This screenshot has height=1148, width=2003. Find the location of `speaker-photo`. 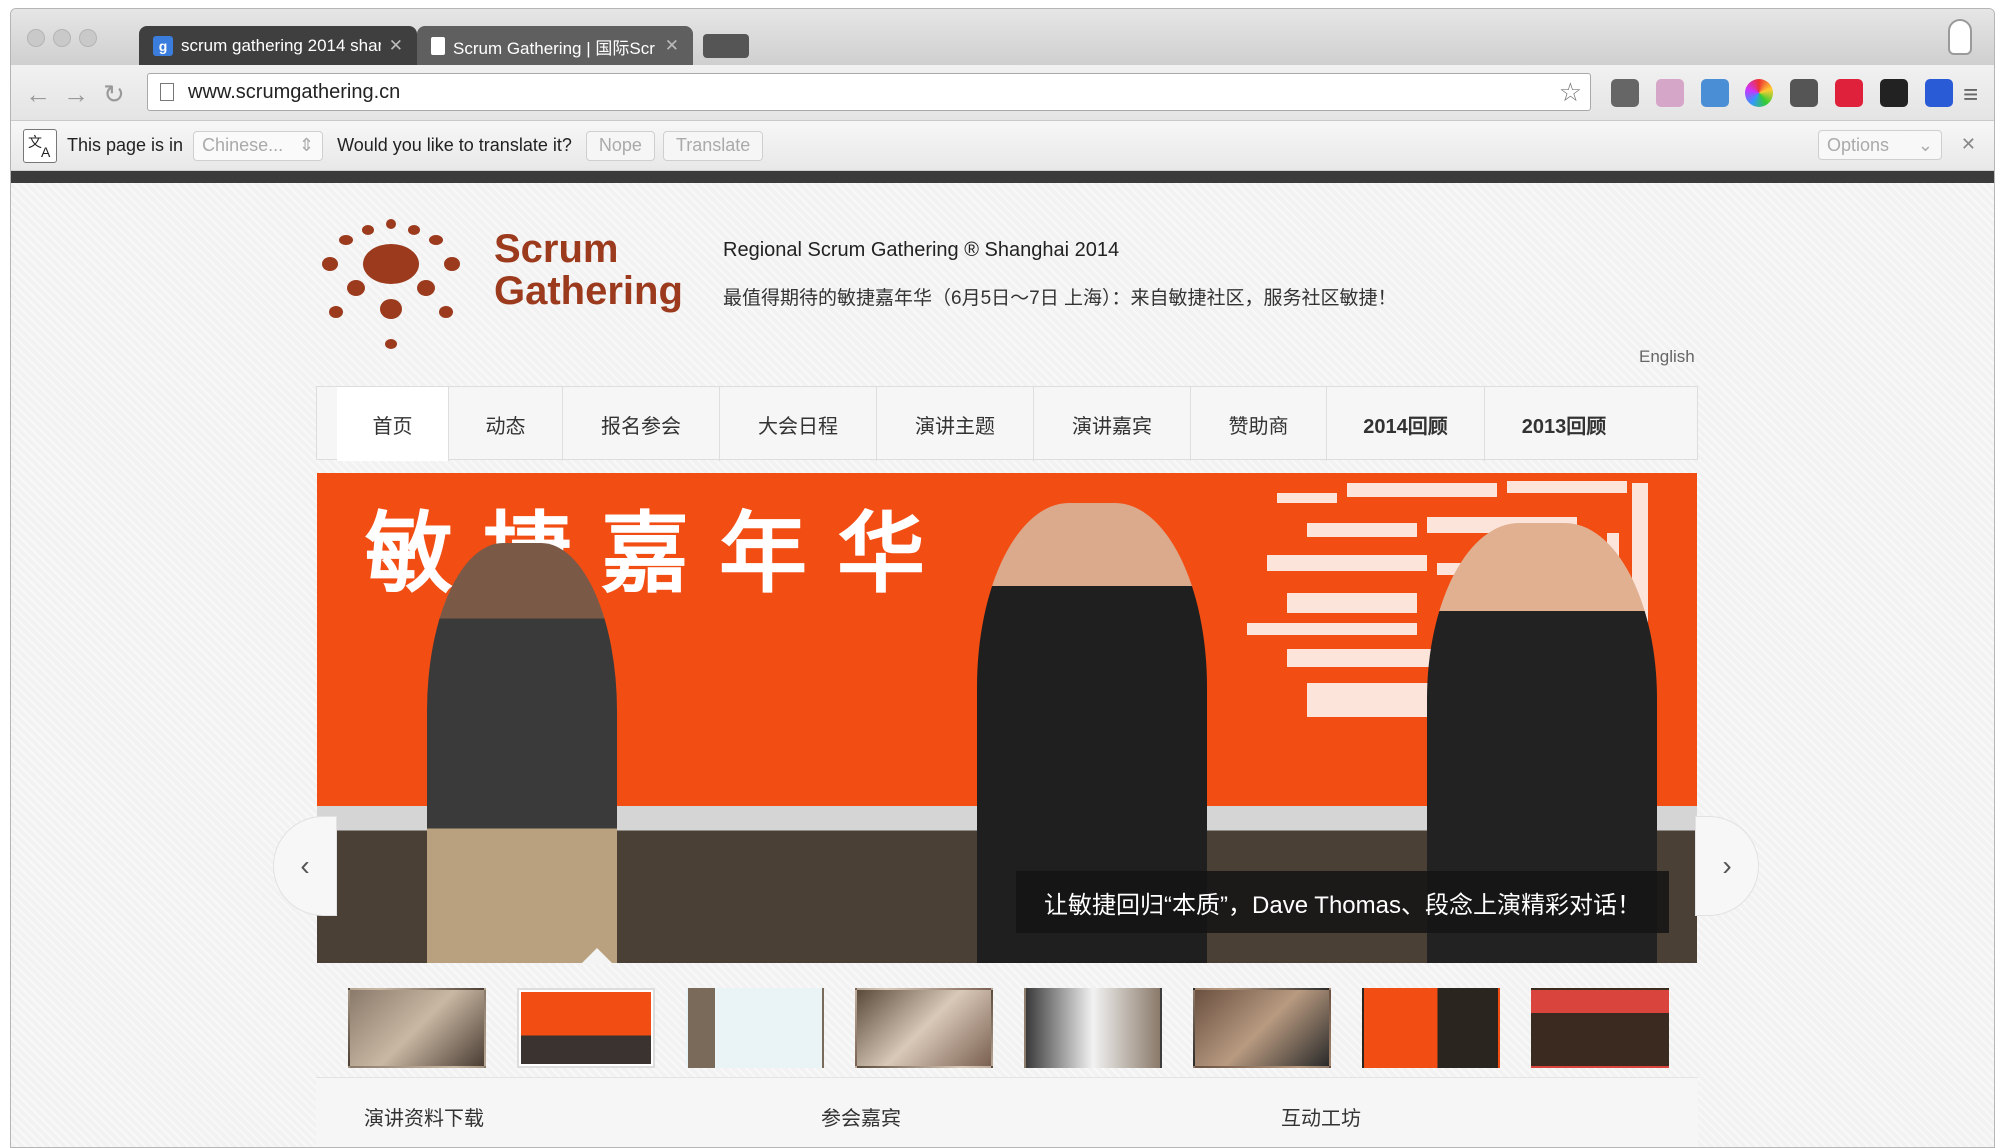

speaker-photo is located at coordinates (522, 753).